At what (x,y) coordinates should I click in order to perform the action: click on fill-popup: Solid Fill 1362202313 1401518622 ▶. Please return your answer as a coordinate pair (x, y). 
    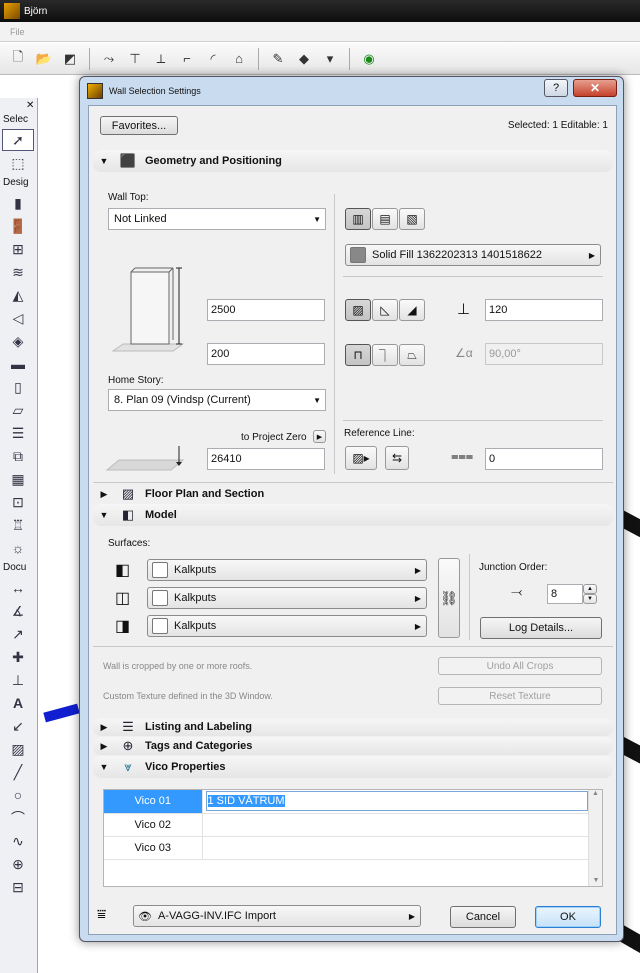
    Looking at the image, I should click on (473, 255).